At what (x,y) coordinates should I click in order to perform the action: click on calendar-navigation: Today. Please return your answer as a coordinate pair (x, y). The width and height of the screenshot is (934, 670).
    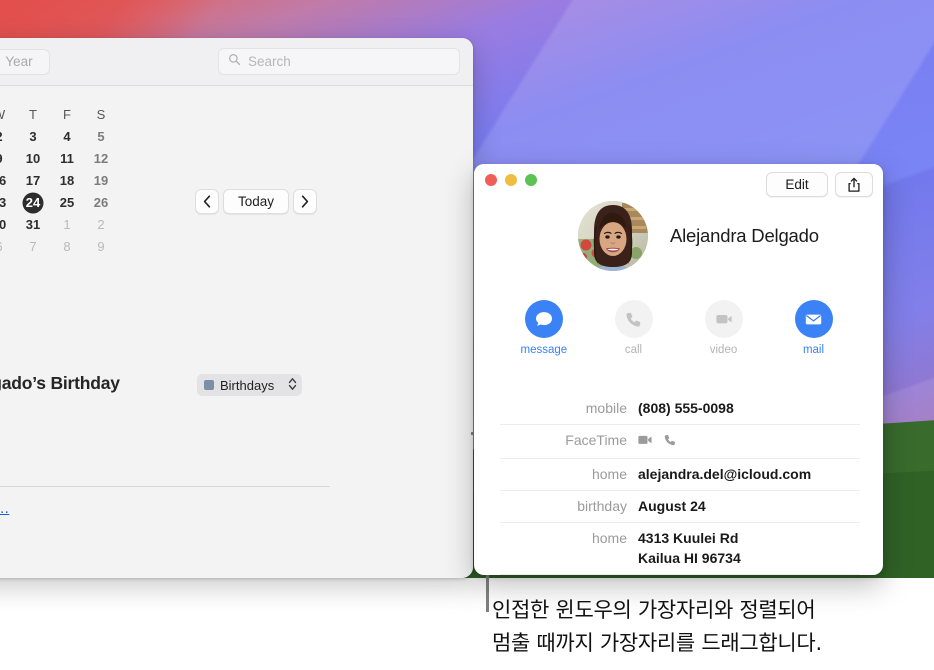
    Looking at the image, I should click on (256, 201).